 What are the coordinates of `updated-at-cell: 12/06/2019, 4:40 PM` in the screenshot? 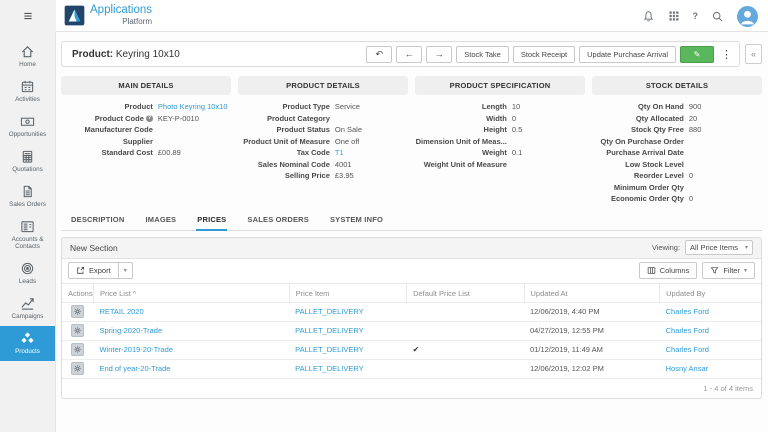 It's located at (592, 311).